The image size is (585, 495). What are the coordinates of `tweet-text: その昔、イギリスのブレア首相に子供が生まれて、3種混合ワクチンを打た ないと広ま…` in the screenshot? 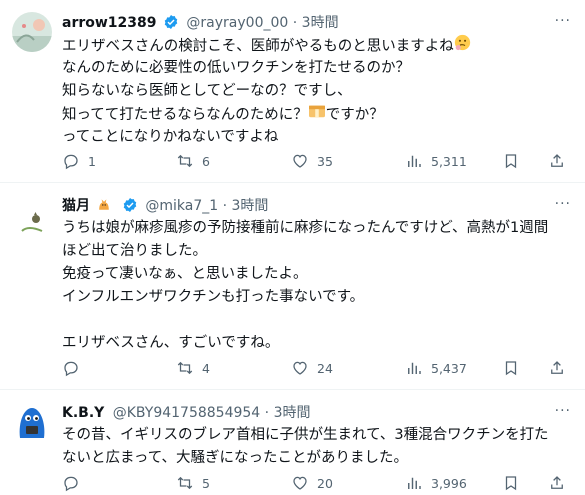 It's located at (316, 447).